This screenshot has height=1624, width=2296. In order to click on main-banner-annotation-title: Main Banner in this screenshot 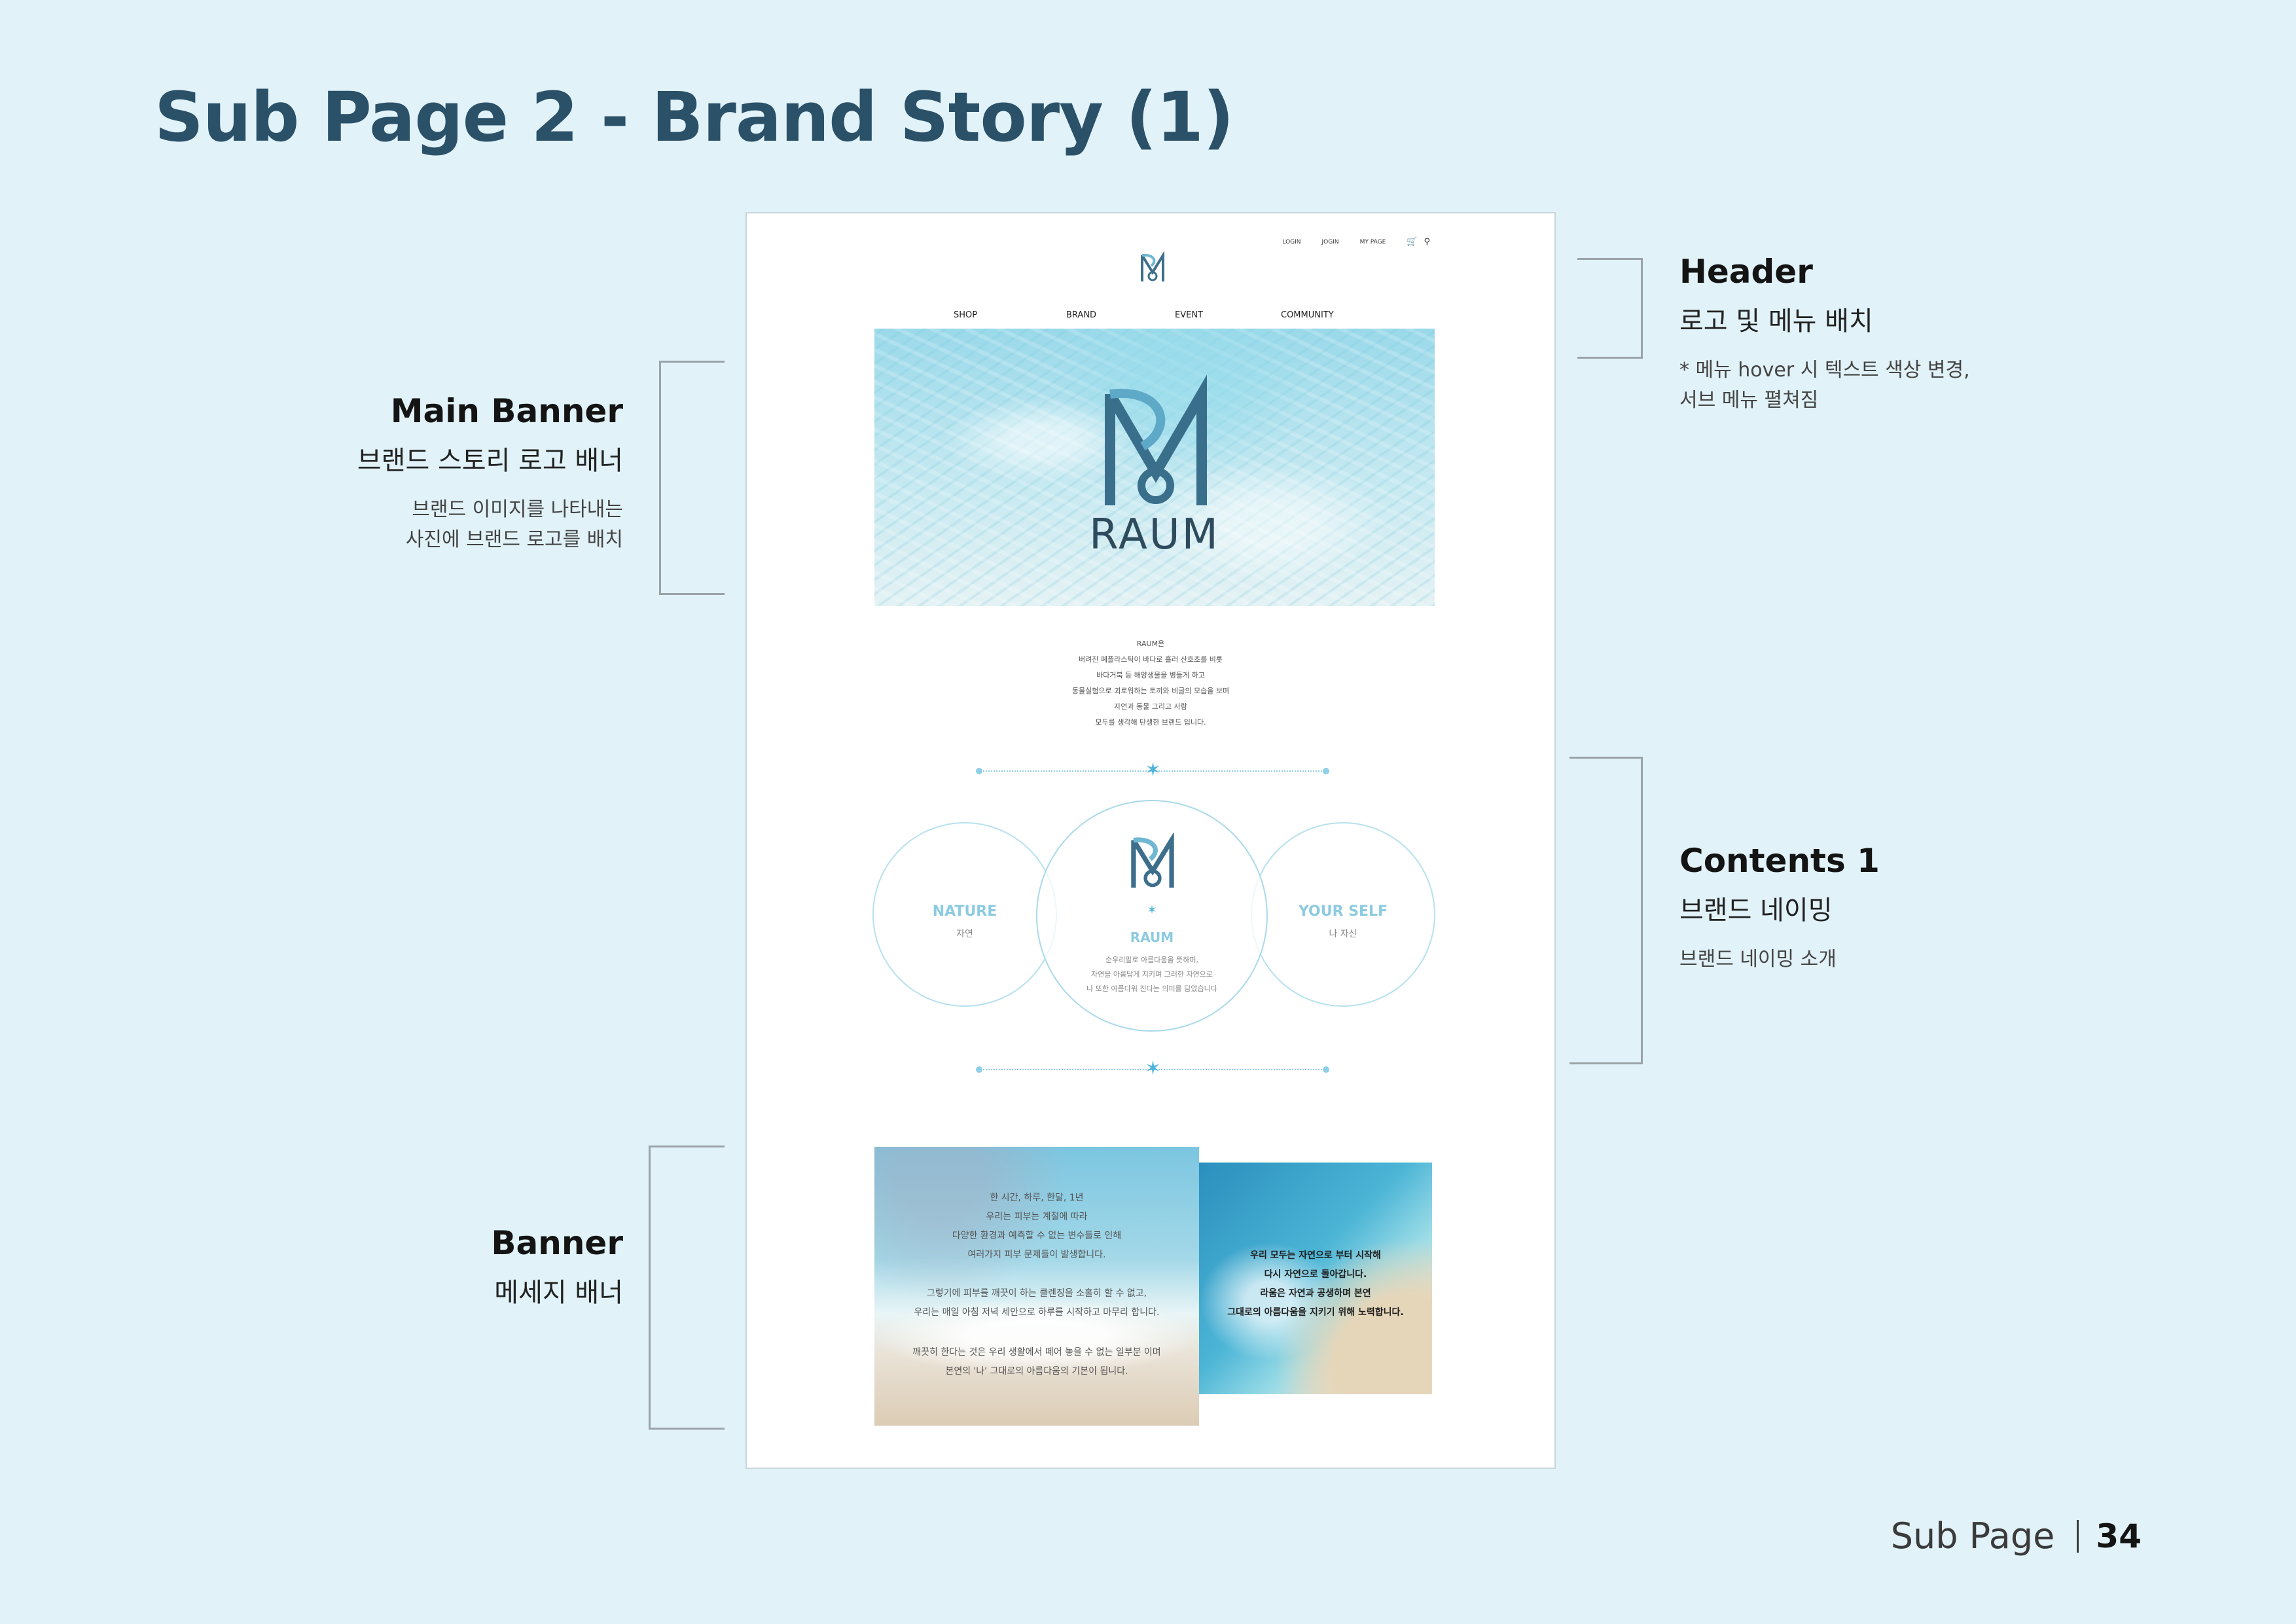, I will do `click(506, 411)`.